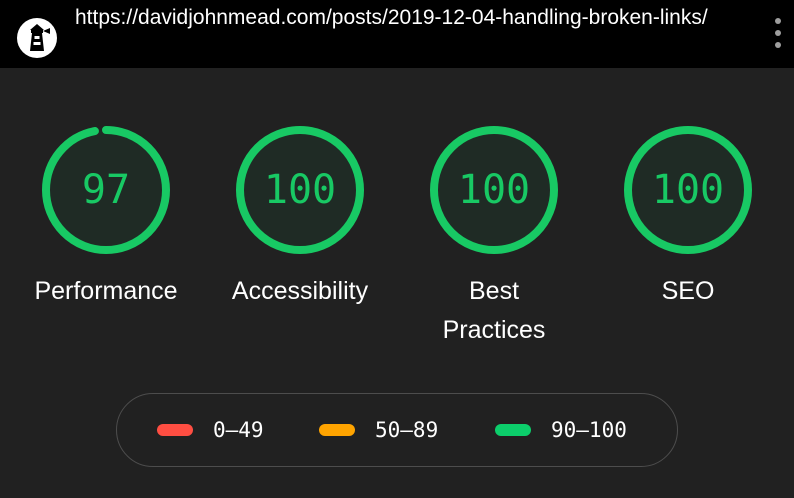 The width and height of the screenshot is (794, 498). What do you see at coordinates (300, 291) in the screenshot?
I see `gauge-label: Accessibility` at bounding box center [300, 291].